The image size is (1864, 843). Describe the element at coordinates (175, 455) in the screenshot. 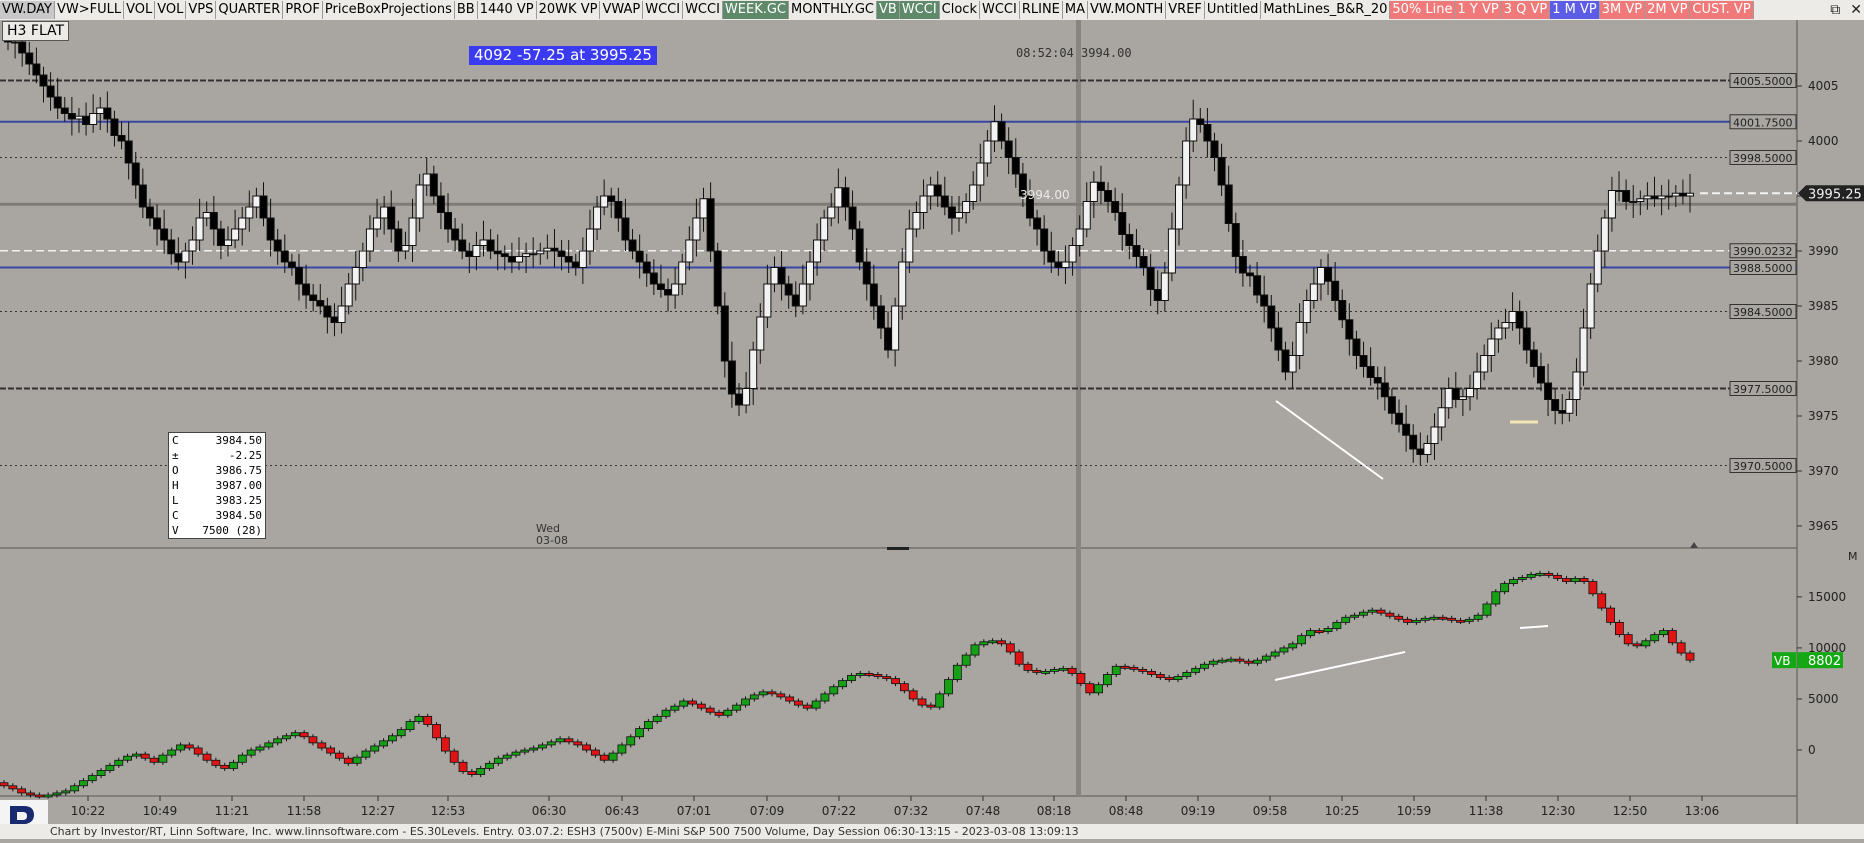

I see `data-key: ±` at that location.